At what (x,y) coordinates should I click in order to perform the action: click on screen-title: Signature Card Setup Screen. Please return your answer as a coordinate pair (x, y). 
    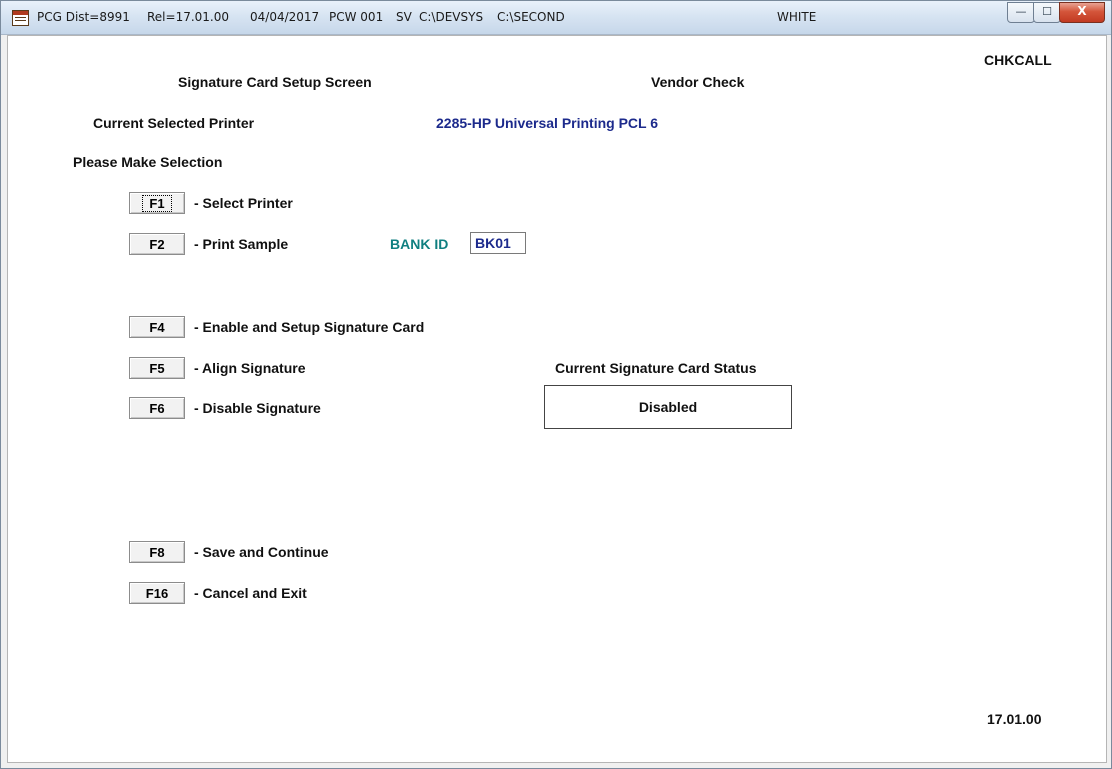
    Looking at the image, I should click on (275, 82).